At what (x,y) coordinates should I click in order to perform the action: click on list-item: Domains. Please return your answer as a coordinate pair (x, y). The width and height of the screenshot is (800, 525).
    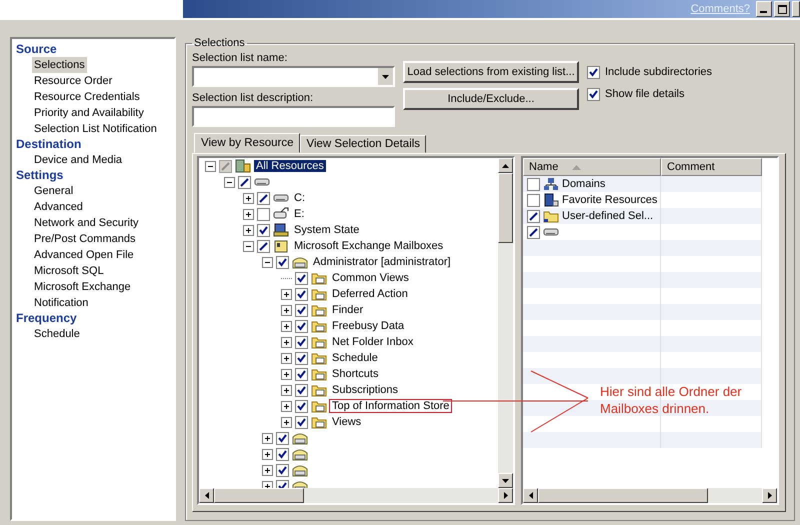
    Looking at the image, I should click on (584, 184).